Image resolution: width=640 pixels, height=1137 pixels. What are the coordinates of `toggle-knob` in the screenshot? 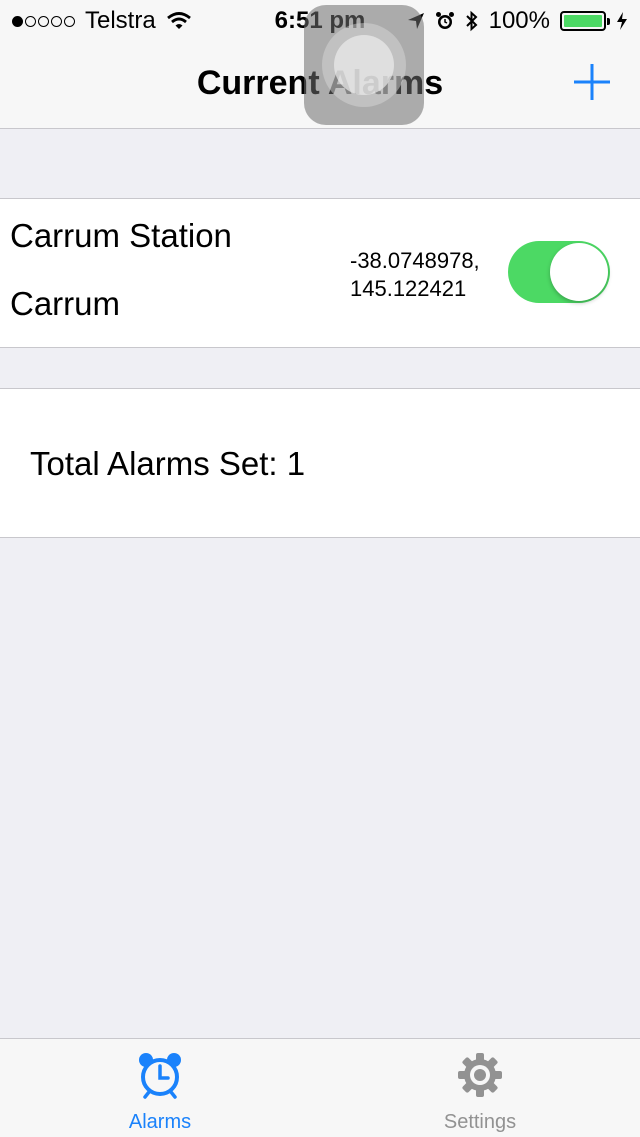 It's located at (579, 272).